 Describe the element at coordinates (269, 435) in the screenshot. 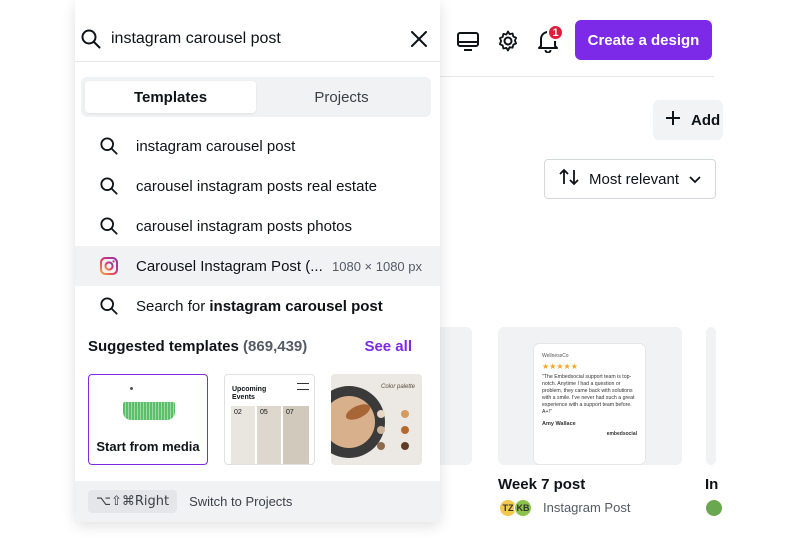

I see `event-col: 05` at that location.